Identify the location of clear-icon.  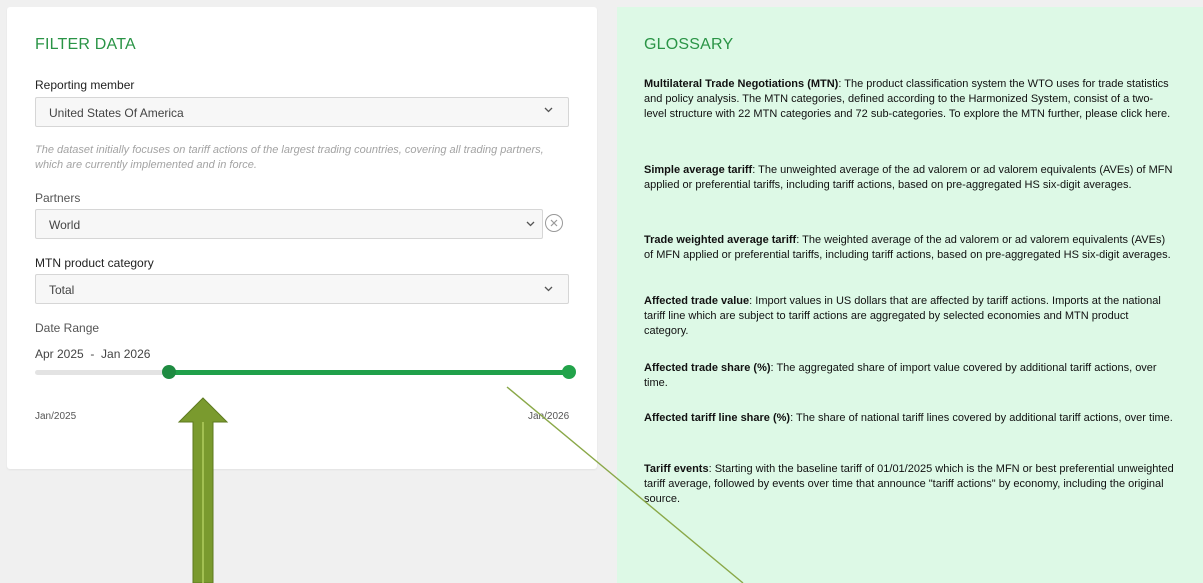
(554, 223).